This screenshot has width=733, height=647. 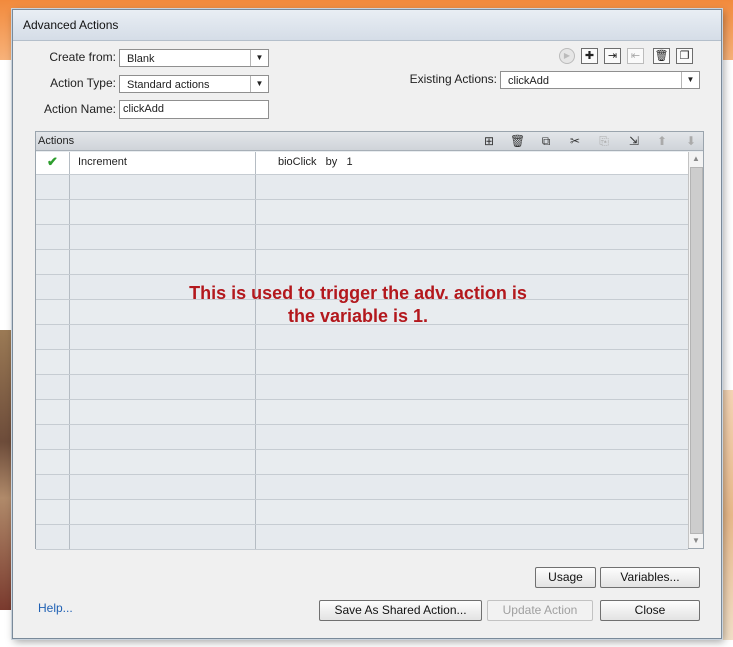 What do you see at coordinates (56, 141) in the screenshot?
I see `actions-header-label: Actions` at bounding box center [56, 141].